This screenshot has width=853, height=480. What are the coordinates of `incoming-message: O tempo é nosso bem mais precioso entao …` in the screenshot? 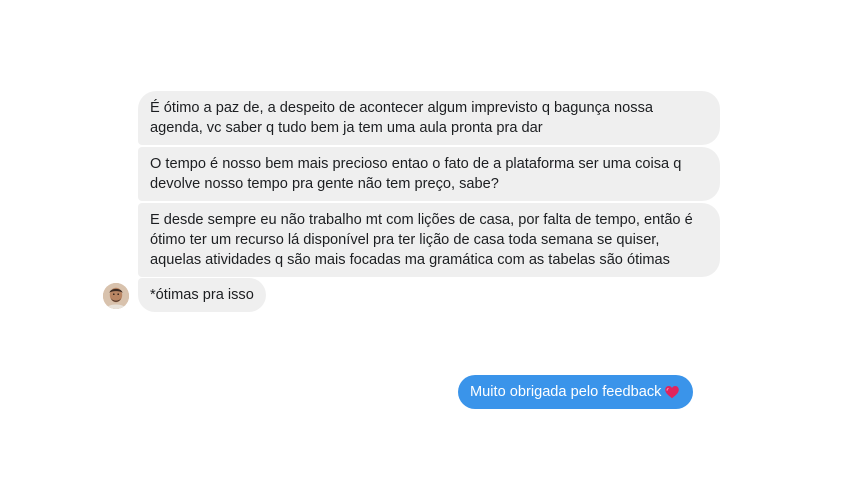 It's located at (429, 174).